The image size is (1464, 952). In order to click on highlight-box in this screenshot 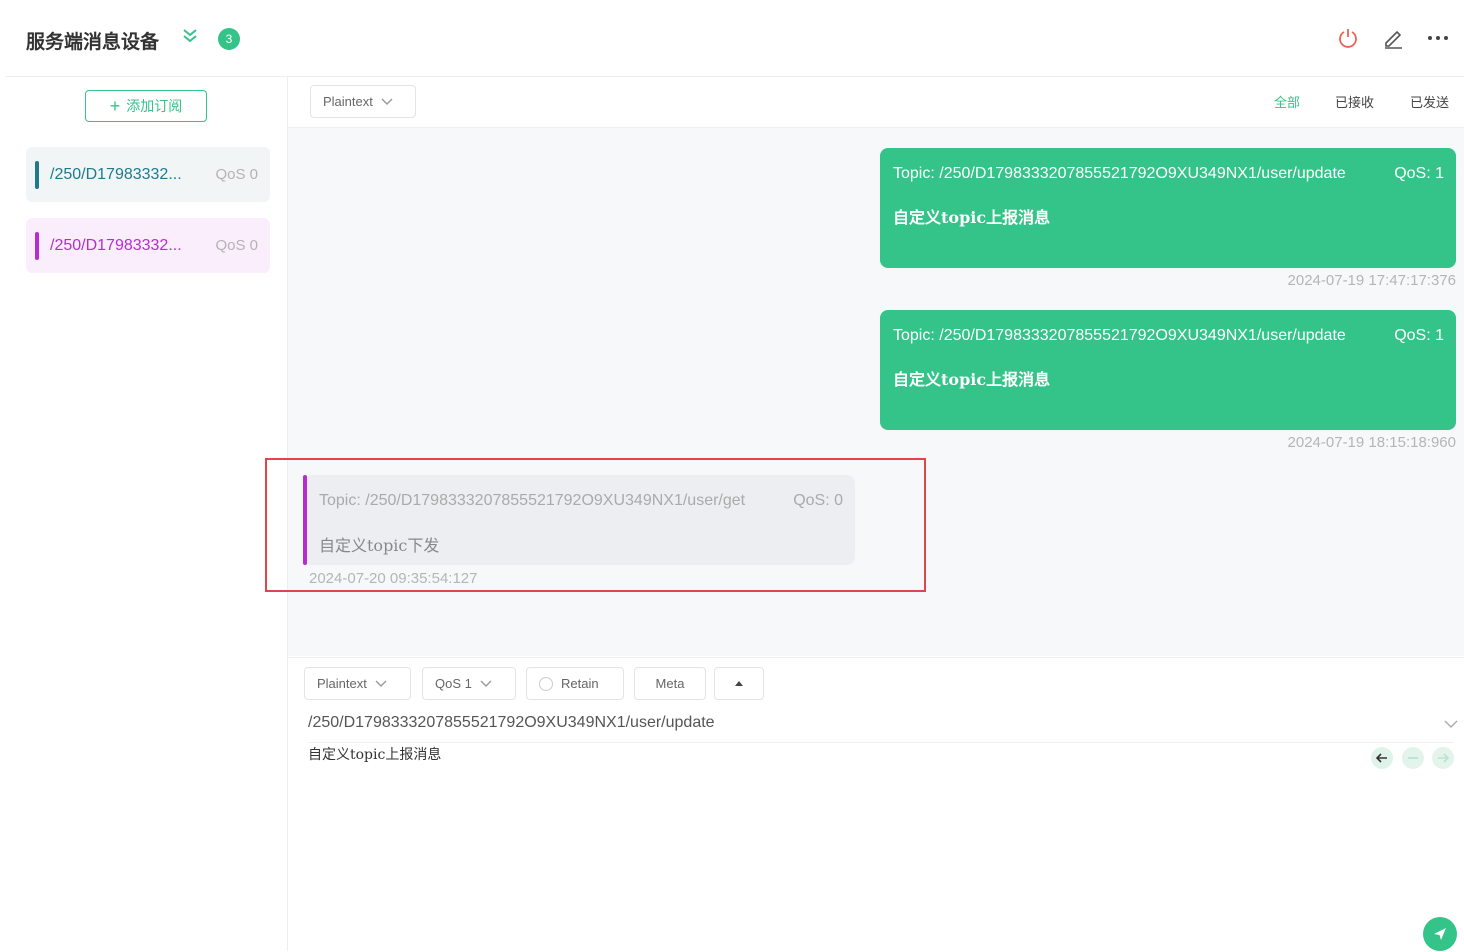, I will do `click(595, 525)`.